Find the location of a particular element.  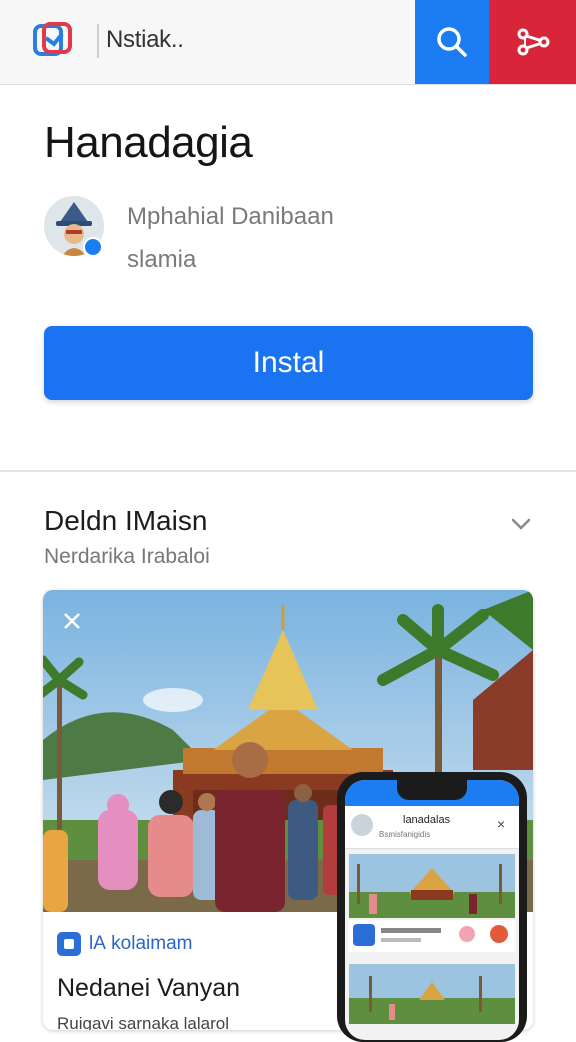

search-button is located at coordinates (452, 42).